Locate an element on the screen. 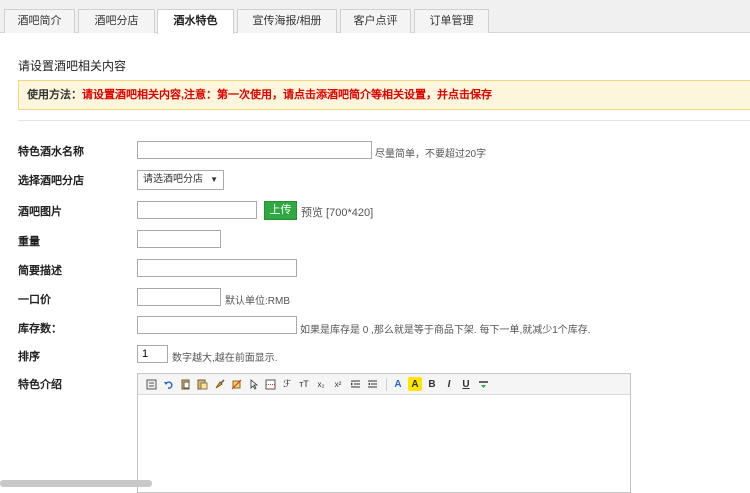 The width and height of the screenshot is (750, 493). price-hint: 默认单位:RMB is located at coordinates (257, 301).